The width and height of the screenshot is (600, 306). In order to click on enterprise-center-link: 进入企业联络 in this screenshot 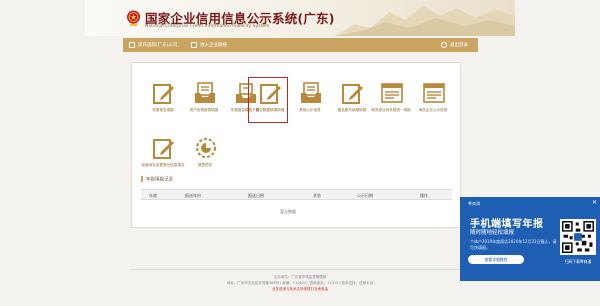, I will do `click(209, 45)`.